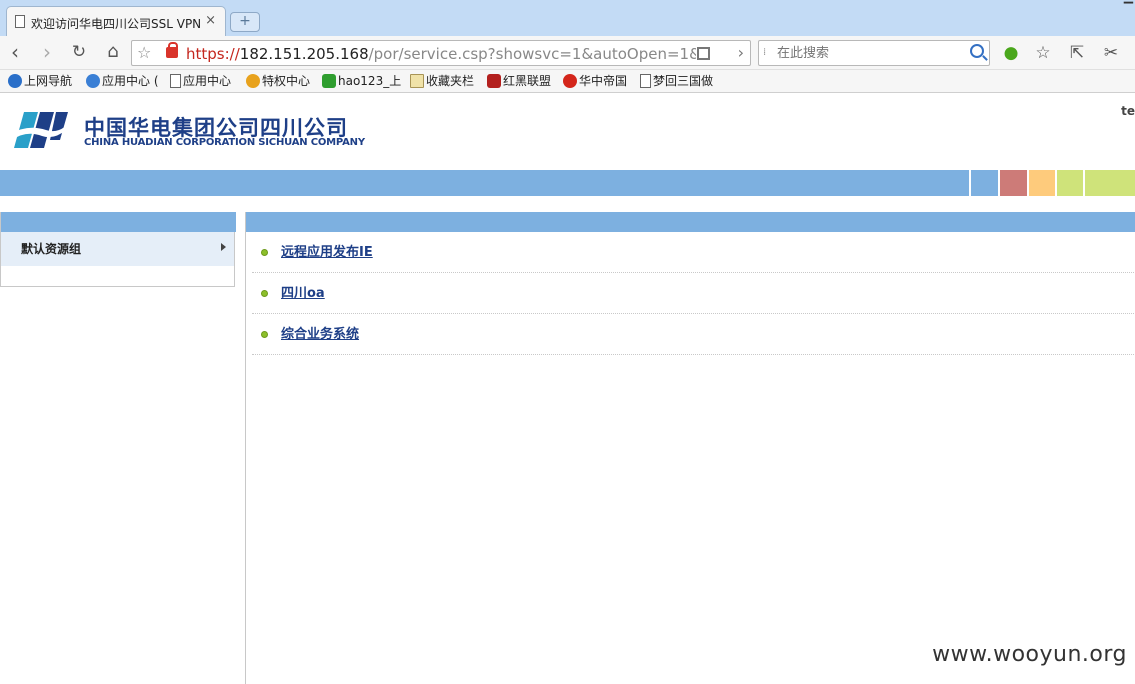 This screenshot has height=684, width=1135. Describe the element at coordinates (1111, 53) in the screenshot. I see `scissors-icon: ✂` at that location.